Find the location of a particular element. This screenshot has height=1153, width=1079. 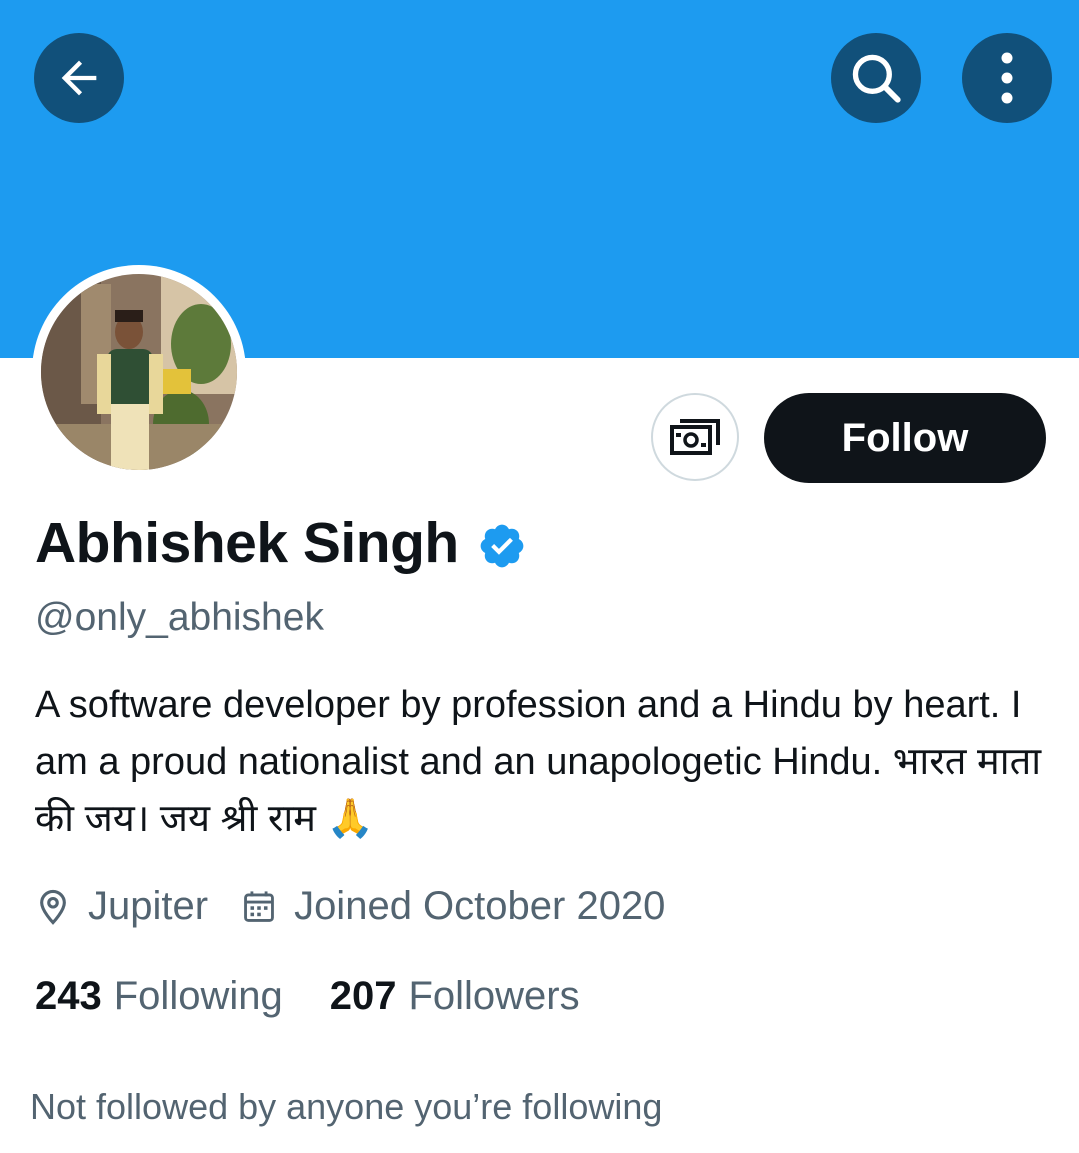

profile-meta: Jupiter Joined October 2020 is located at coordinates (350, 906).